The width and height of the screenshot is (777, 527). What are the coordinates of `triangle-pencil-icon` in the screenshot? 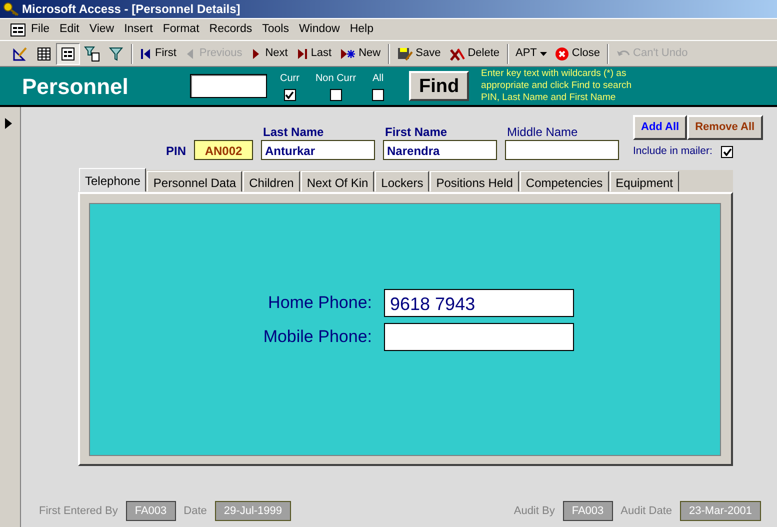 It's located at (20, 54).